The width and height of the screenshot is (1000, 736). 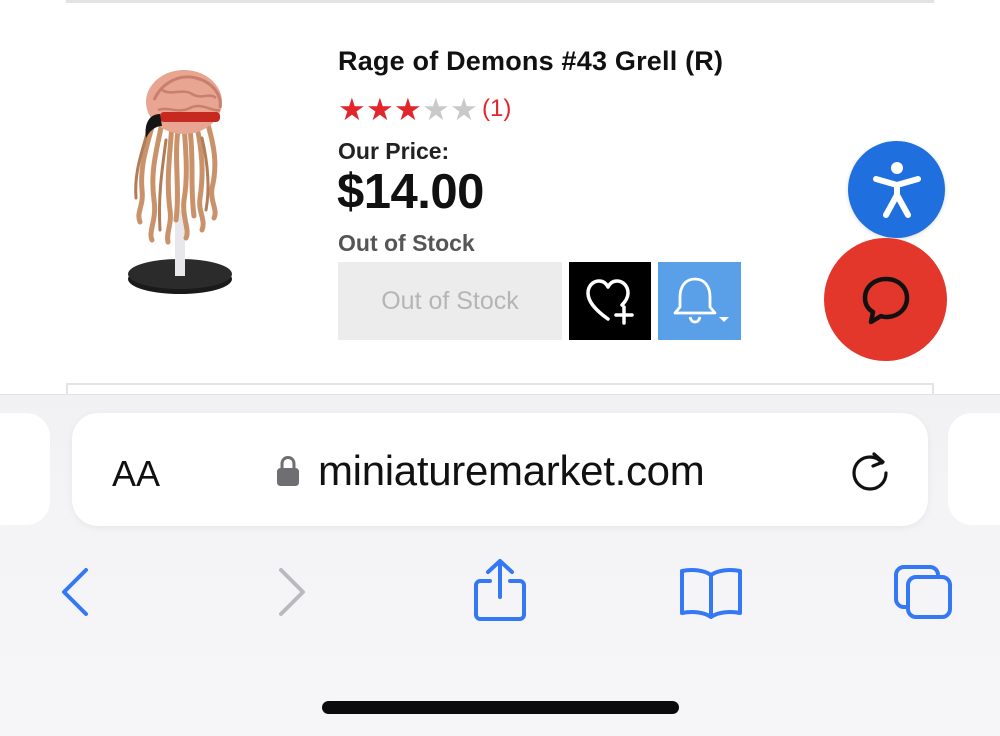 I want to click on rating-stars: ★ ★ ★ ★ ★, so click(x=408, y=109).